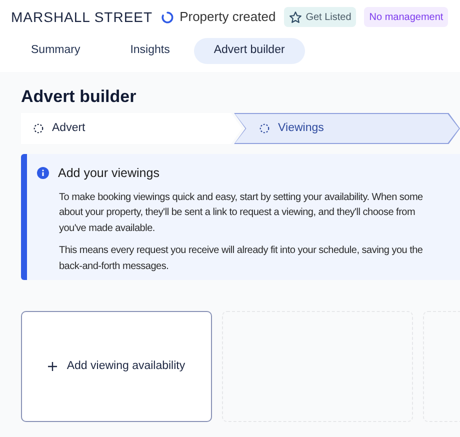 The image size is (460, 437). I want to click on star-icon, so click(295, 17).